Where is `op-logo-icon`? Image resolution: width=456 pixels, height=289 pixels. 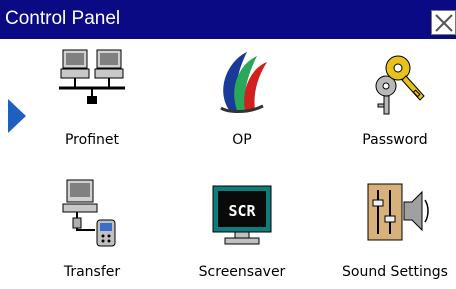 op-logo-icon is located at coordinates (243, 82).